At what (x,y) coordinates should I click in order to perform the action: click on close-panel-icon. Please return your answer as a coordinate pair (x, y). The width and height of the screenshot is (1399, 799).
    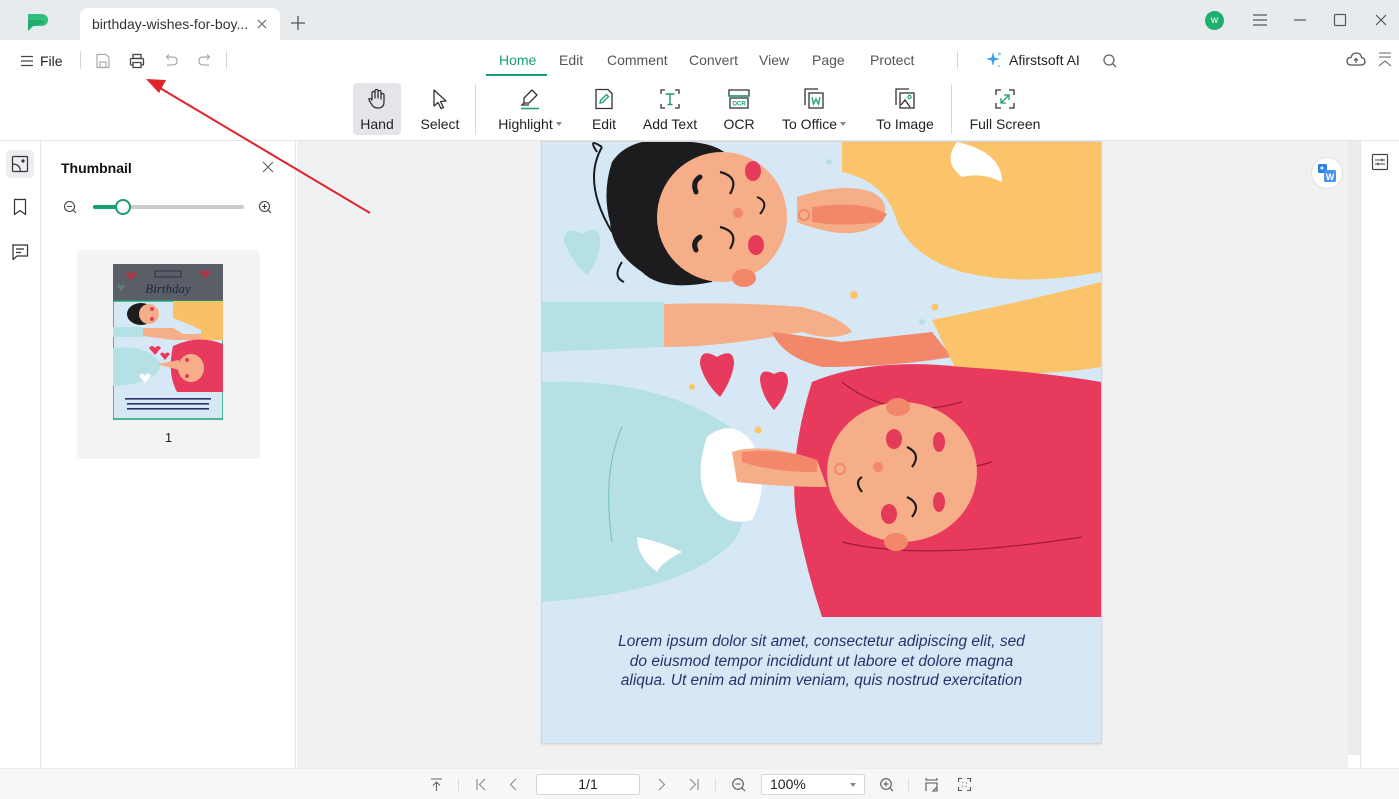
    Looking at the image, I should click on (268, 167).